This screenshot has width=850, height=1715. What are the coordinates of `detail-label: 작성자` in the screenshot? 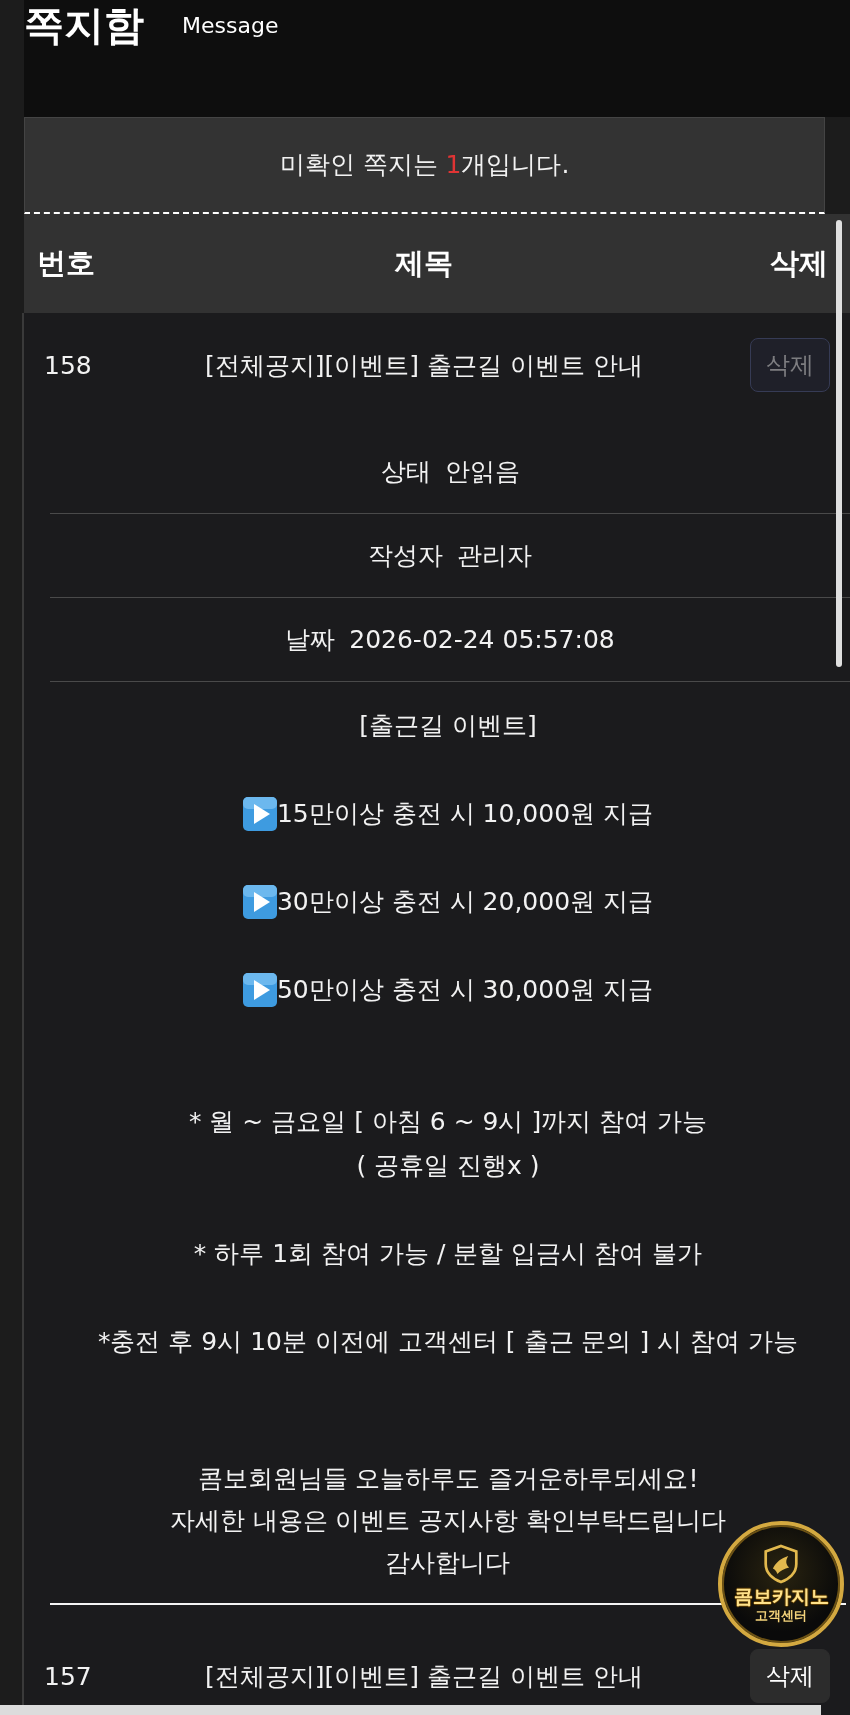 It's located at (405, 556).